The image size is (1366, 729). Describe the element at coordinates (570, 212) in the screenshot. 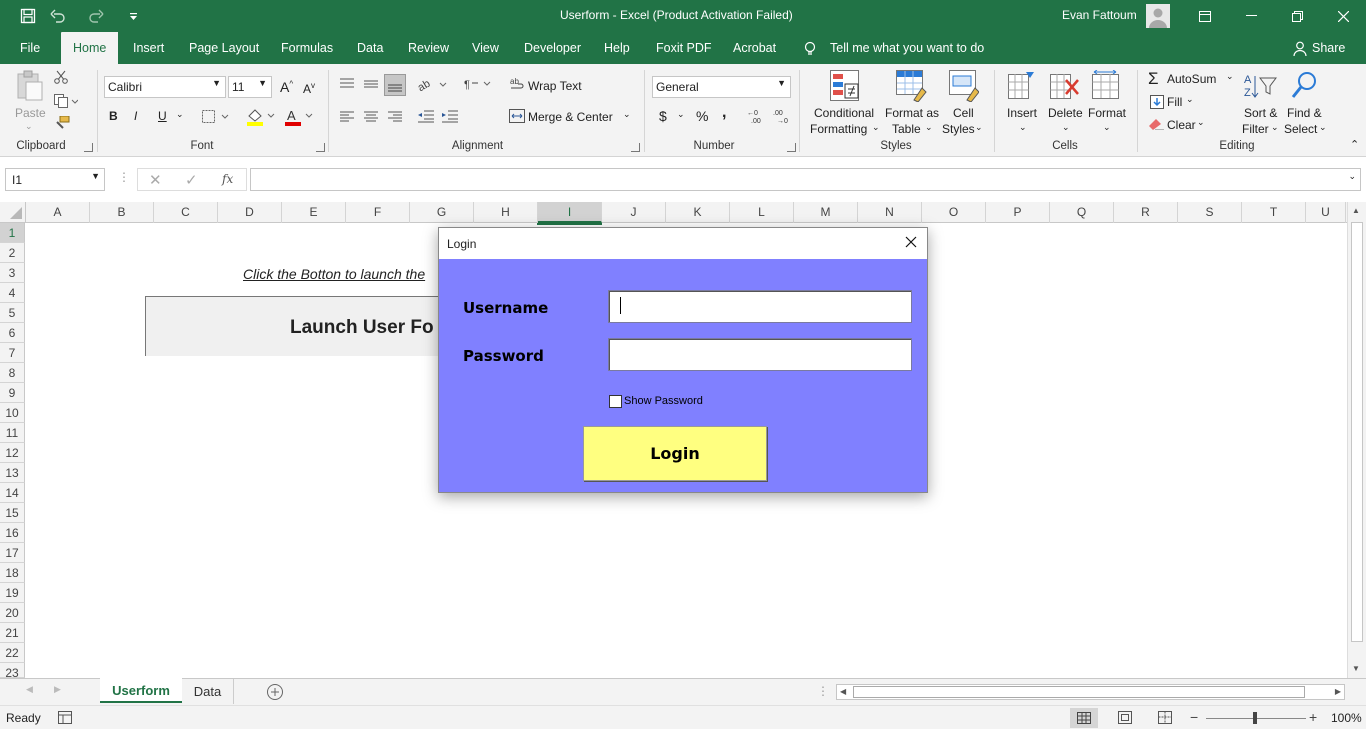

I see `column-header-selected: I` at that location.